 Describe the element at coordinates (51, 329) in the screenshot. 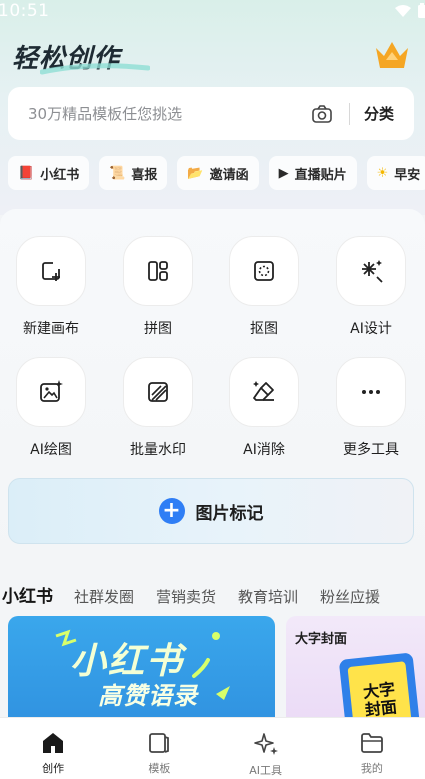

I see `tool-label: 新建画布` at that location.